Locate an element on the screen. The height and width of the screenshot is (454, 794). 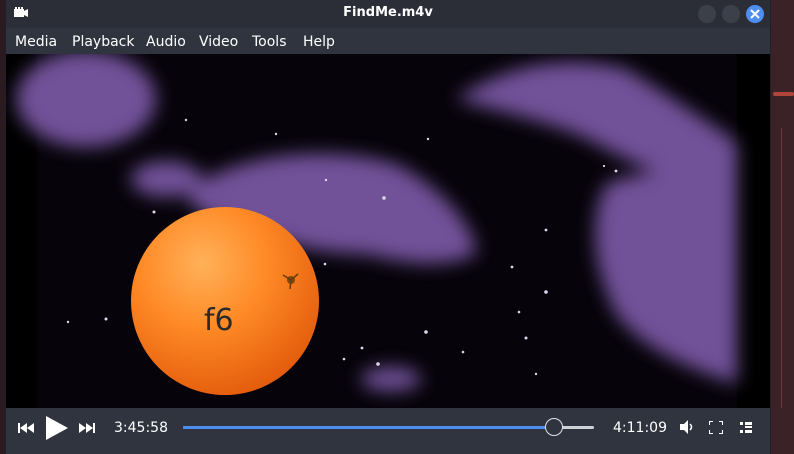
next-icon is located at coordinates (87, 428).